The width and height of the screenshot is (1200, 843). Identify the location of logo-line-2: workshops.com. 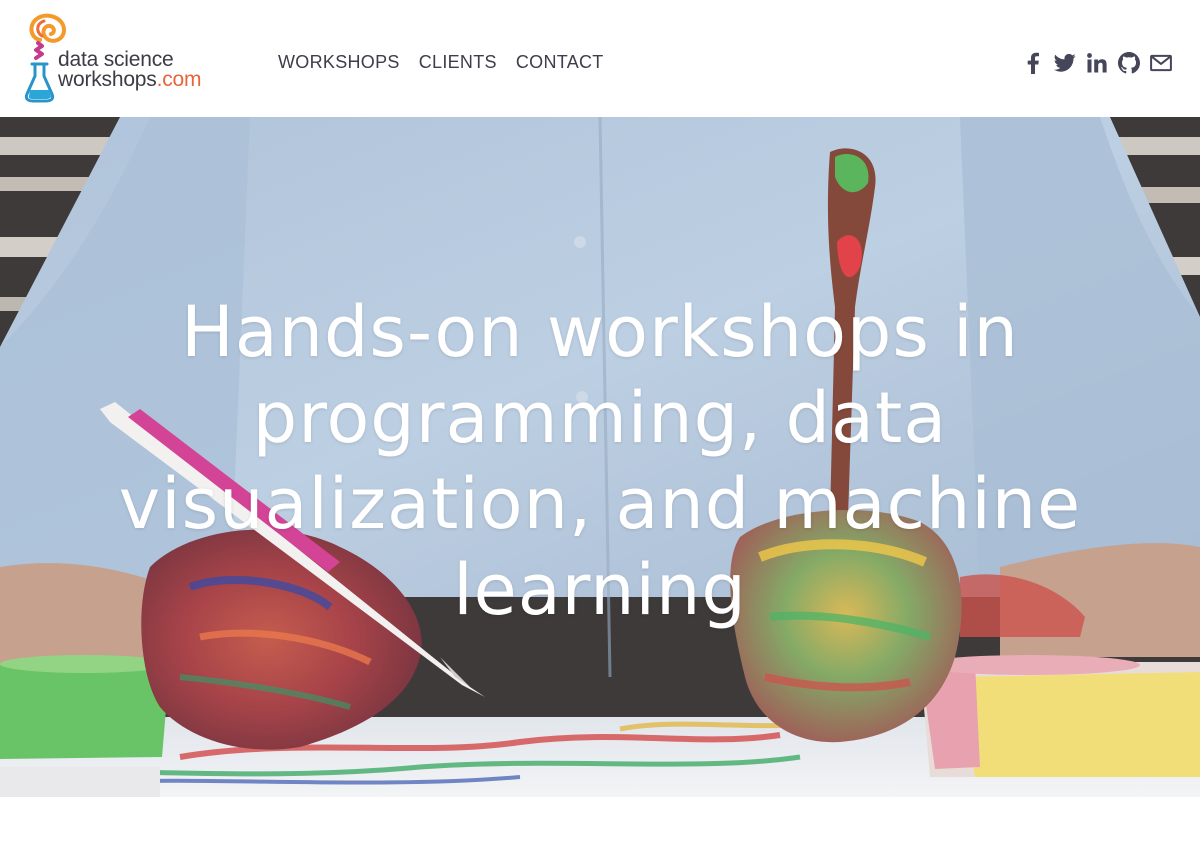
(130, 79).